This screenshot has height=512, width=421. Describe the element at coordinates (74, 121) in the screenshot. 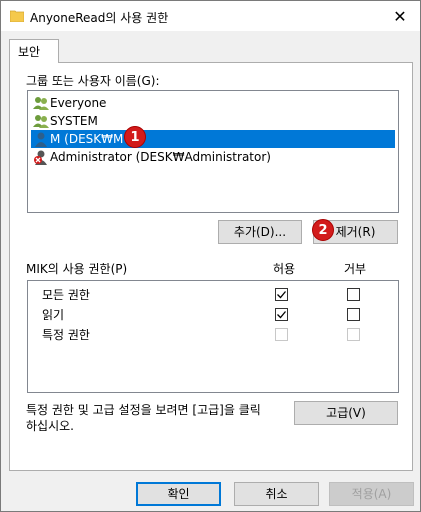

I see `list-item-label: SYSTEM` at that location.